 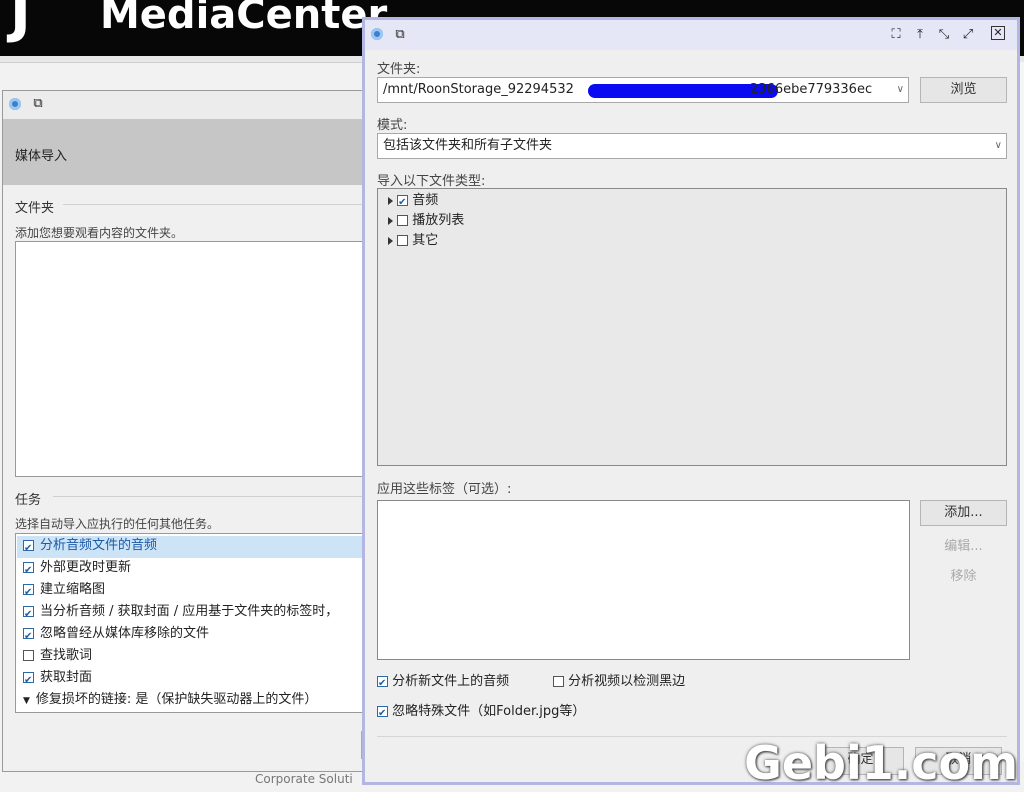 What do you see at coordinates (619, 682) in the screenshot?
I see `analyze-video-option: 分析视频以检测黑边` at bounding box center [619, 682].